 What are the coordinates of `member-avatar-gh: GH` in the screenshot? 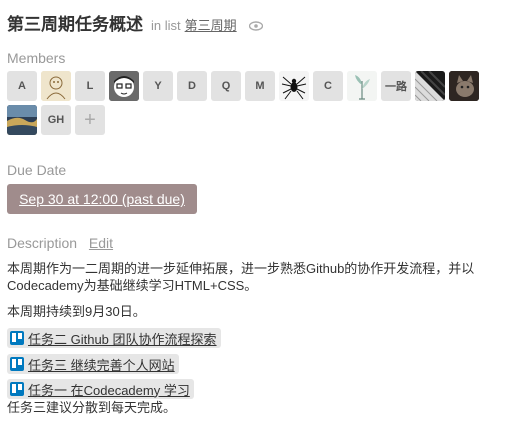 It's located at (56, 120).